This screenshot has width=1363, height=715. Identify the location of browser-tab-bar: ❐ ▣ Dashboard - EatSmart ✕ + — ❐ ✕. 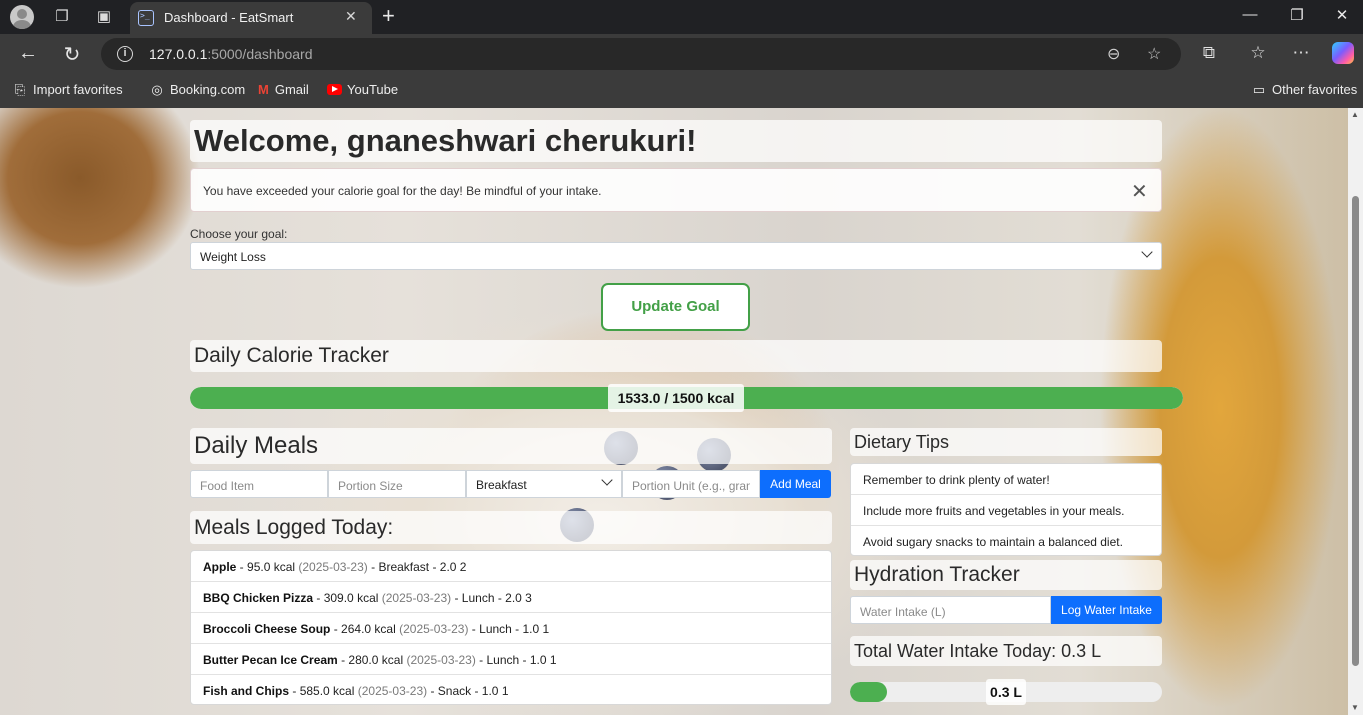
(681, 17).